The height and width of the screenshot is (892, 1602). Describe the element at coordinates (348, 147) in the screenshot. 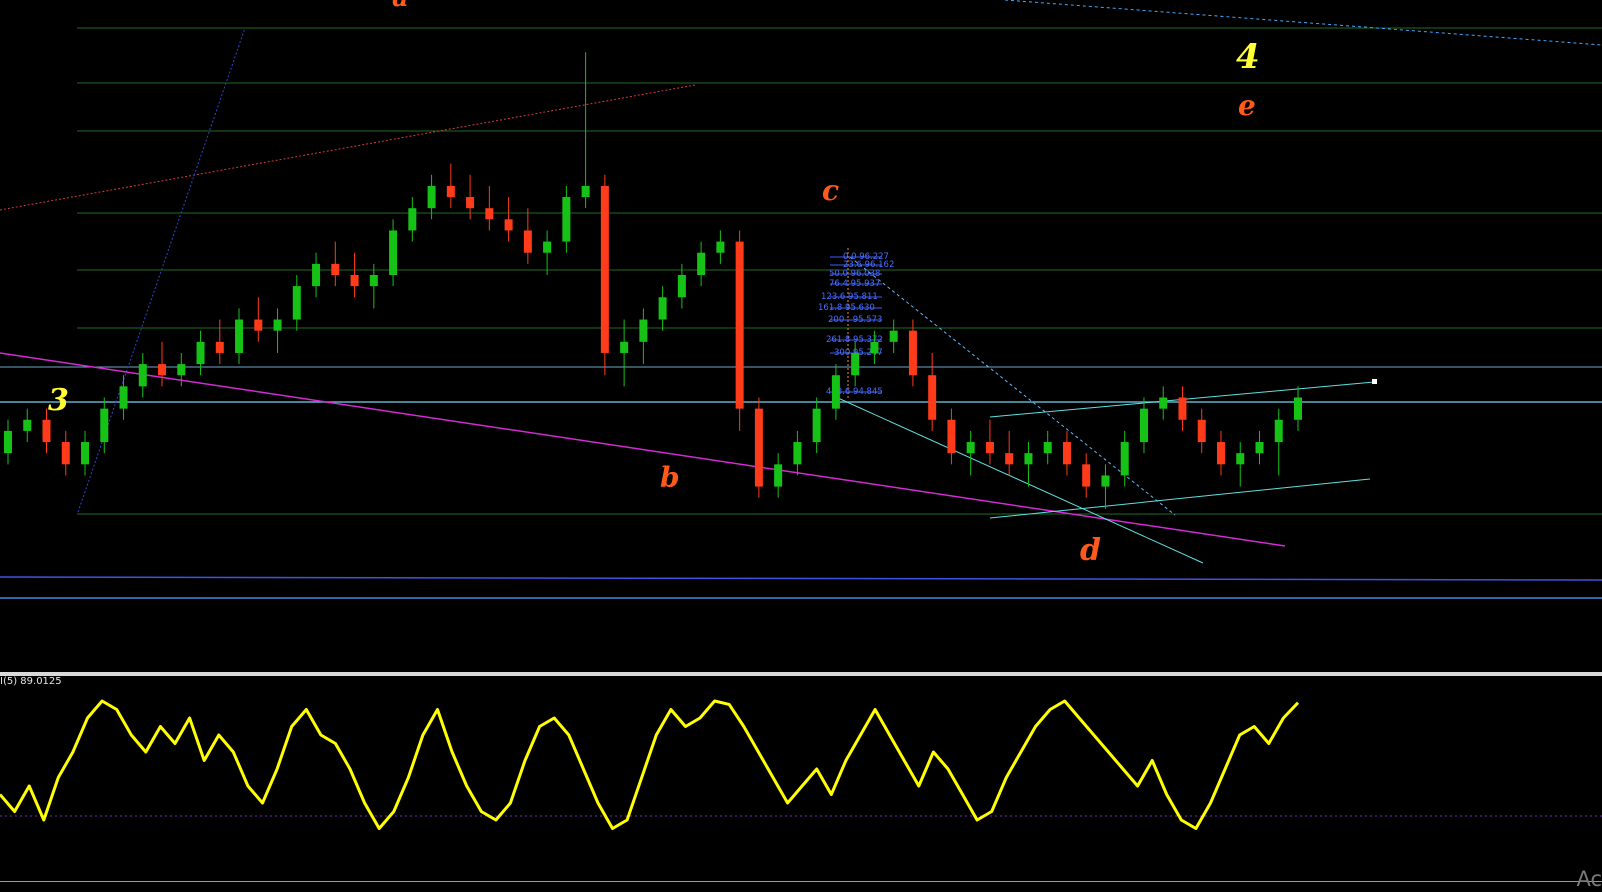

I see `dotted-red-trendline` at that location.